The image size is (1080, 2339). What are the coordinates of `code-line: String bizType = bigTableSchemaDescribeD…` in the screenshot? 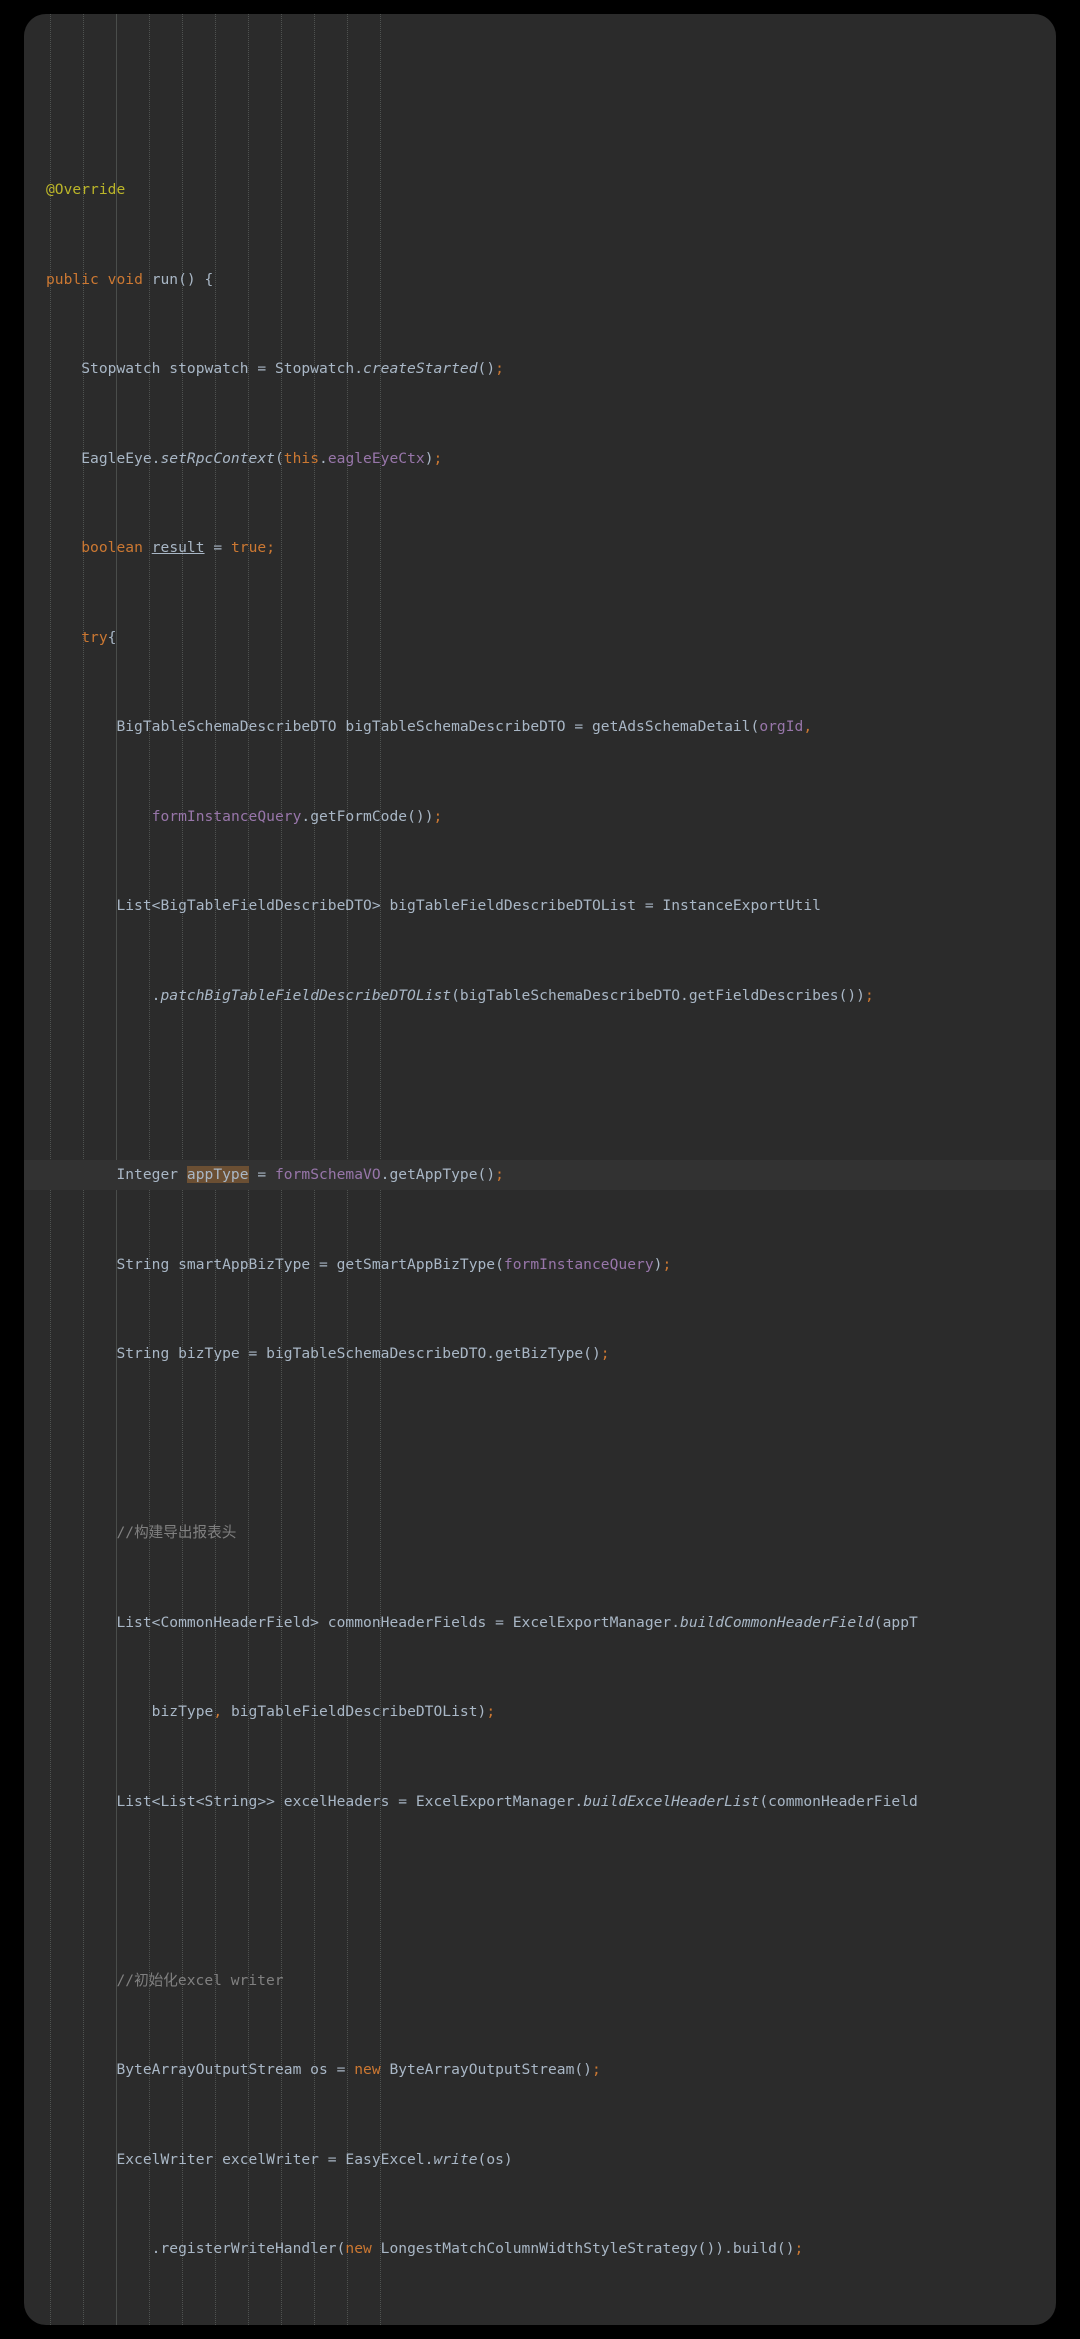 It's located at (328, 1354).